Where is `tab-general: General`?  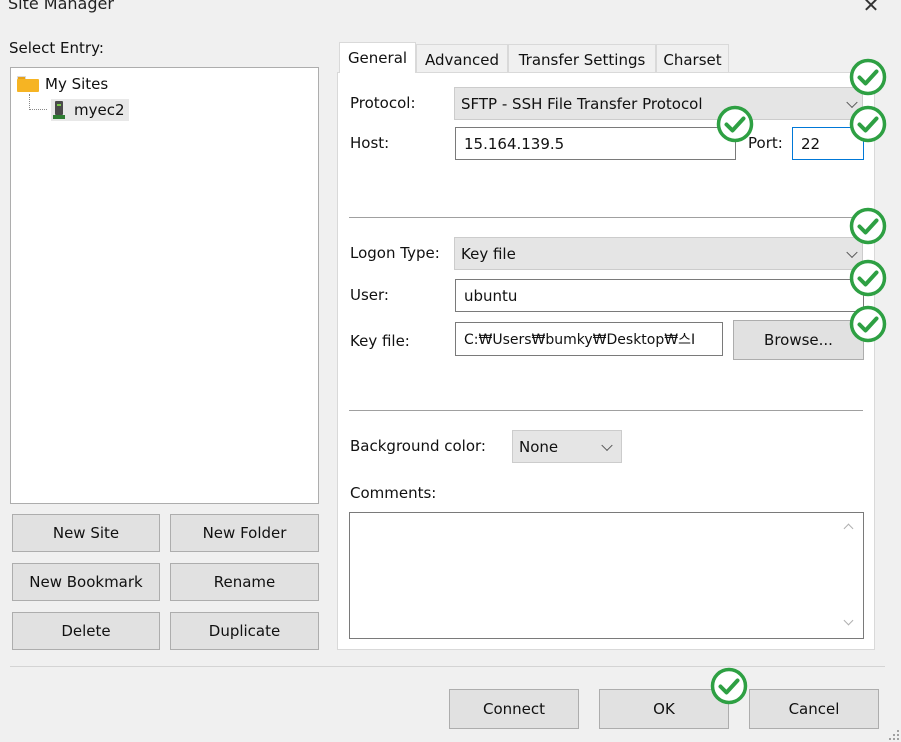 tab-general: General is located at coordinates (377, 57).